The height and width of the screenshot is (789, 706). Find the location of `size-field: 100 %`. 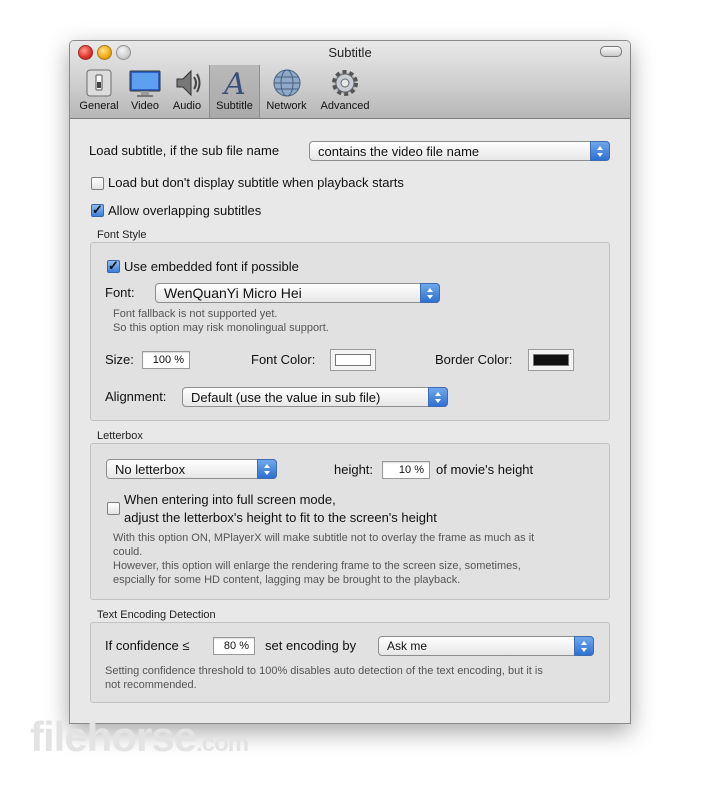

size-field: 100 % is located at coordinates (166, 360).